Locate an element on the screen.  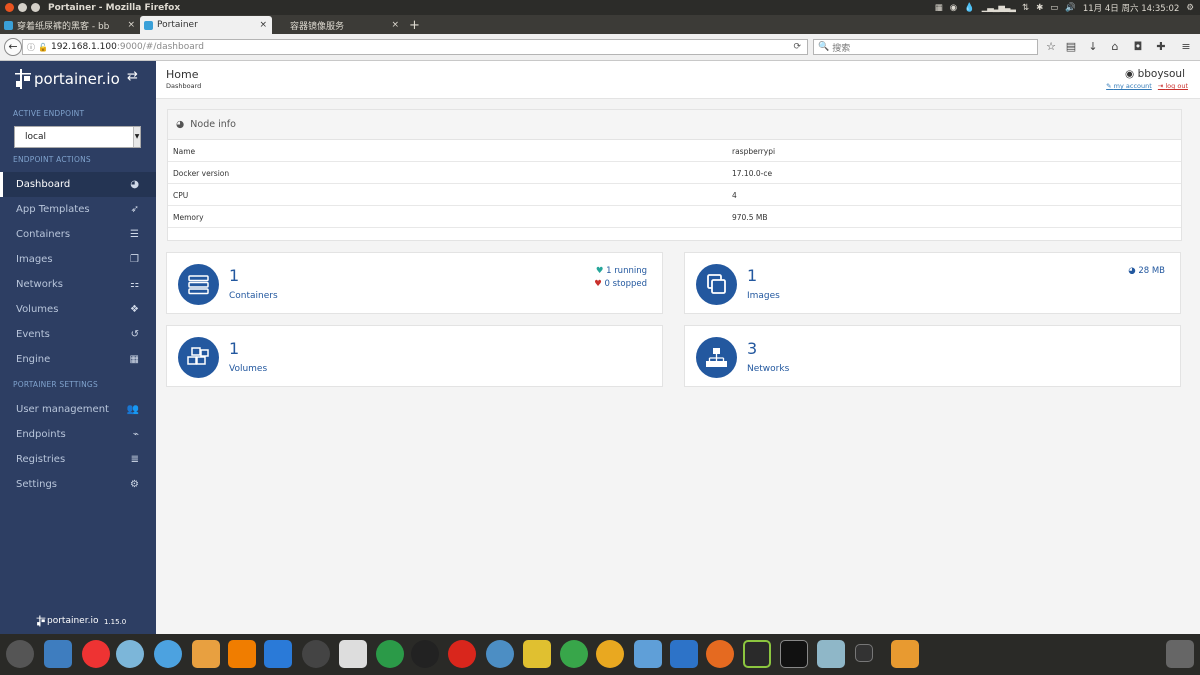
bookmark-star-icon: ☆ is located at coordinates (1051, 47).